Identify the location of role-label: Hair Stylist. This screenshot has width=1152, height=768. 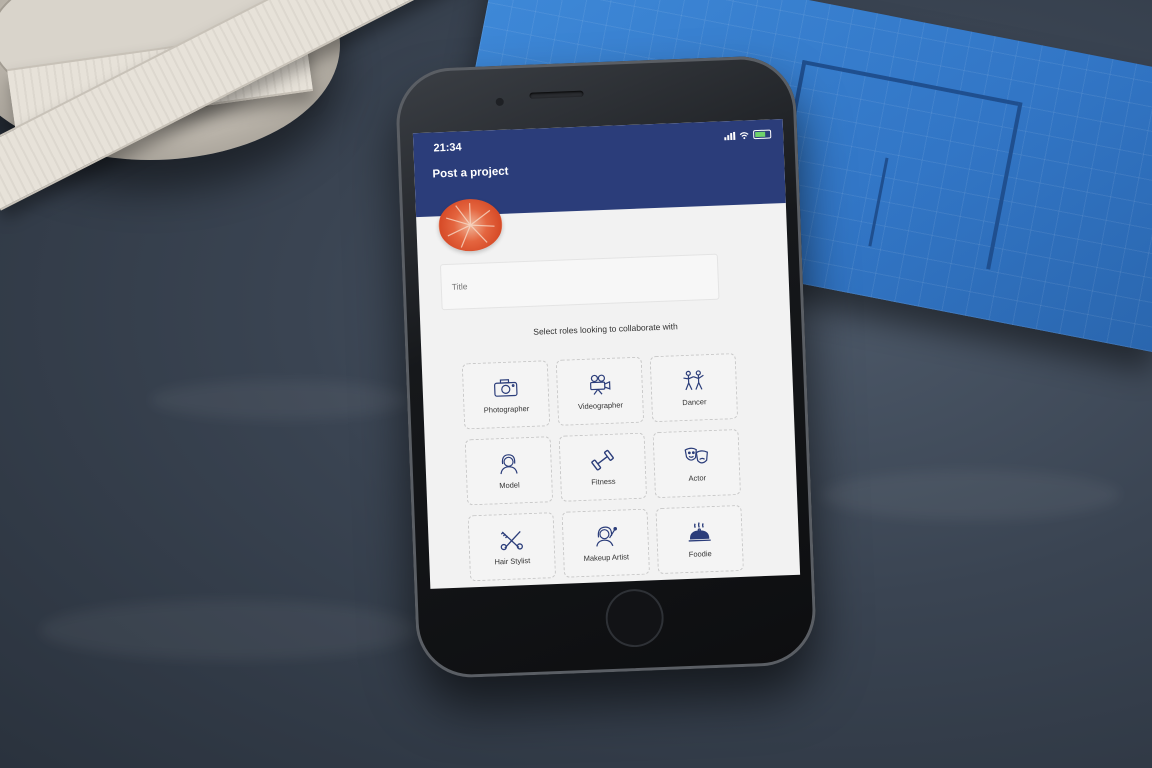
(512, 560).